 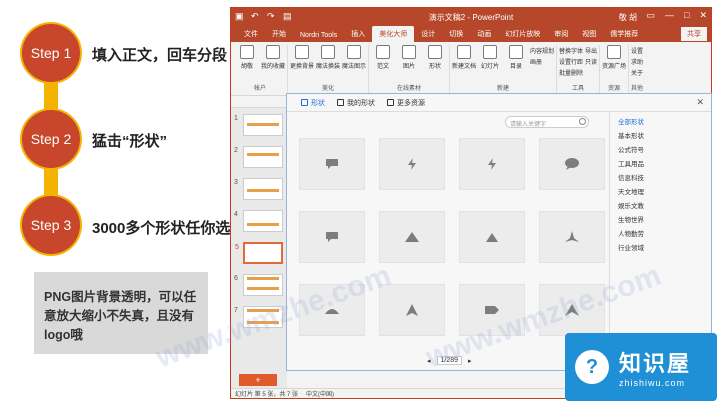 I want to click on close-icon: ✕, so click(x=703, y=15).